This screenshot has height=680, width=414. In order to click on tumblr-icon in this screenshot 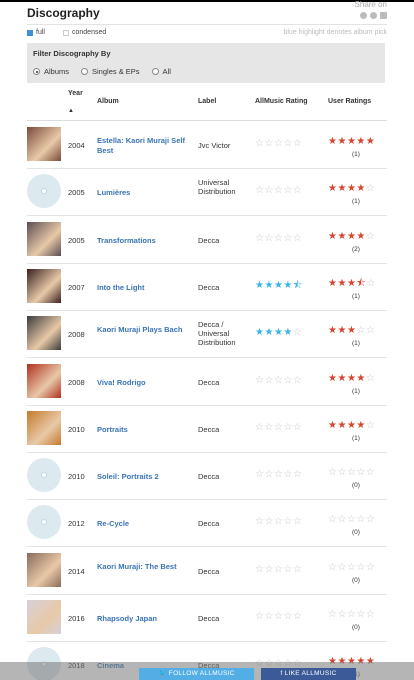, I will do `click(383, 15)`.